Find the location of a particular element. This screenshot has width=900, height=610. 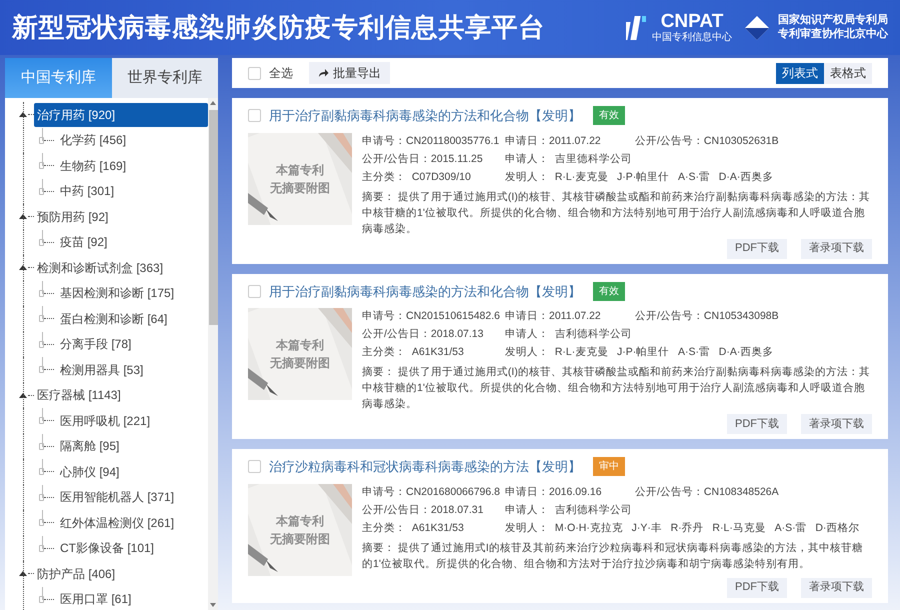

scroll-up-icon is located at coordinates (213, 103).